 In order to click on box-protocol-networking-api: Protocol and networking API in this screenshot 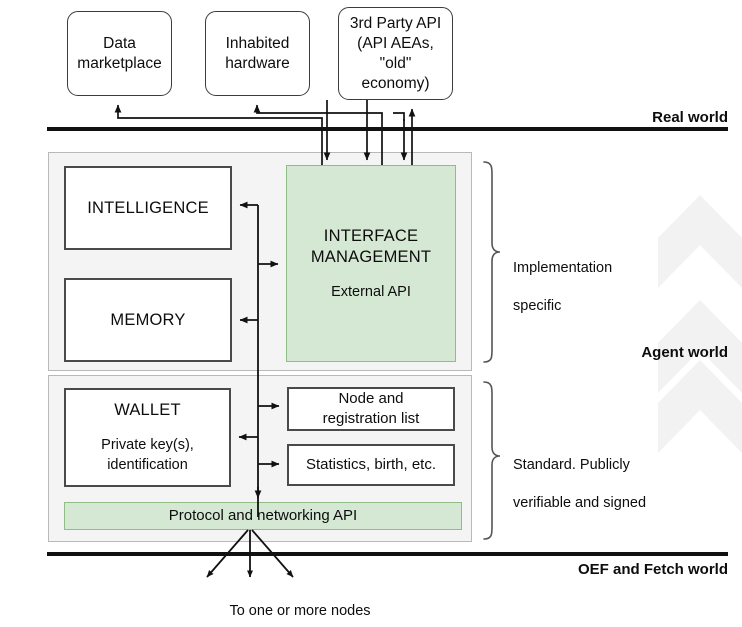, I will do `click(263, 516)`.